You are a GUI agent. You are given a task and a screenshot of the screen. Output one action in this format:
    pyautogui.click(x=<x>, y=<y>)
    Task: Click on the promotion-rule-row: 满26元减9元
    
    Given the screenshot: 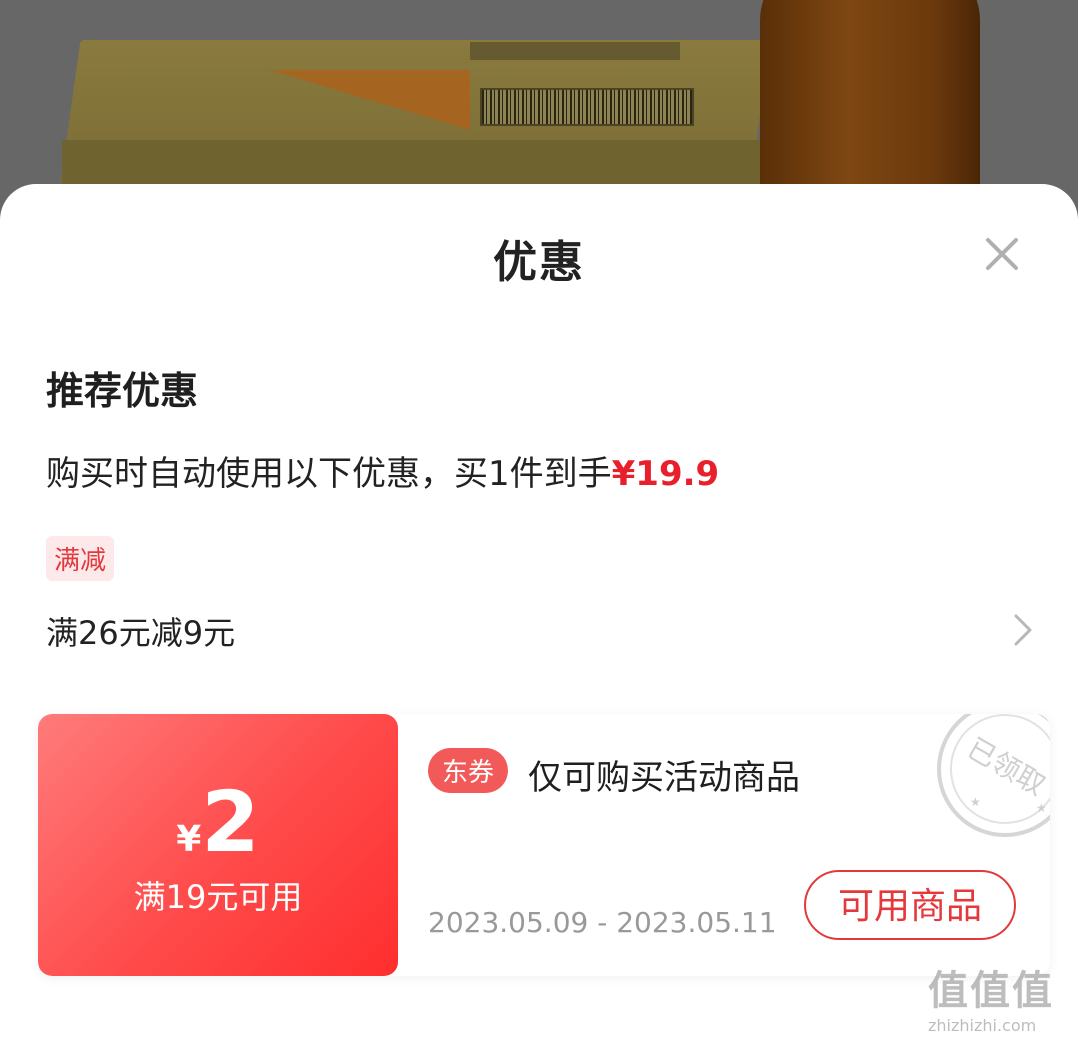 What is the action you would take?
    pyautogui.click(x=541, y=631)
    